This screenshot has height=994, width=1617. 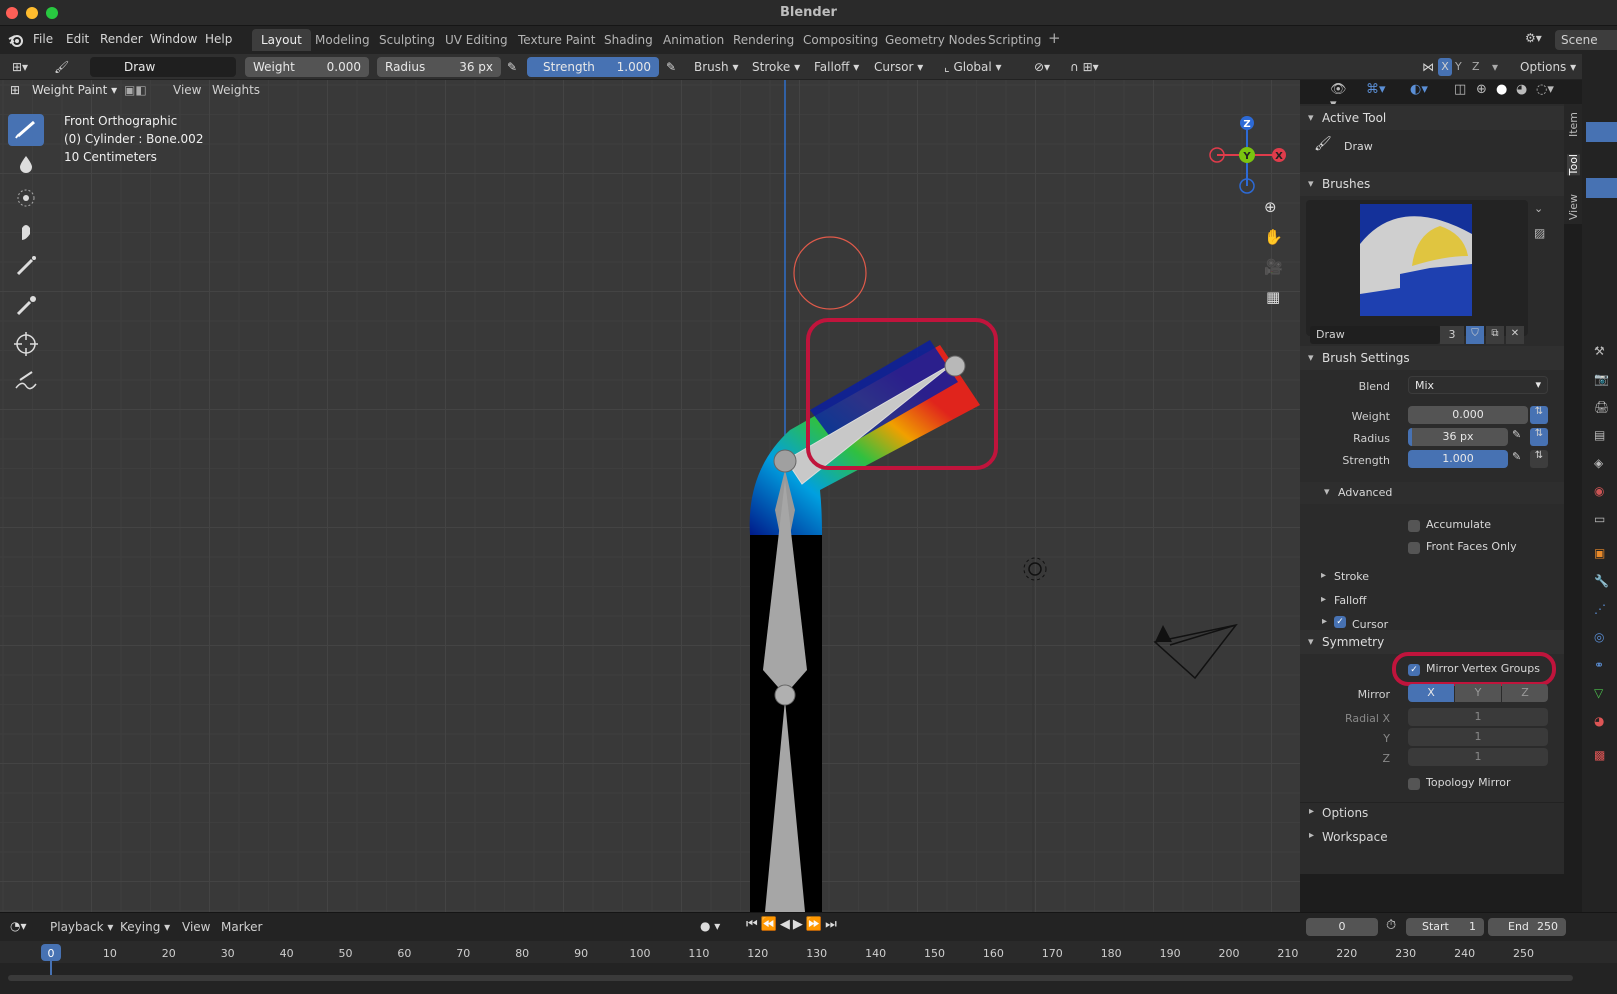 I want to click on panel-header-brush-settings: Brush Settings, so click(x=1432, y=358).